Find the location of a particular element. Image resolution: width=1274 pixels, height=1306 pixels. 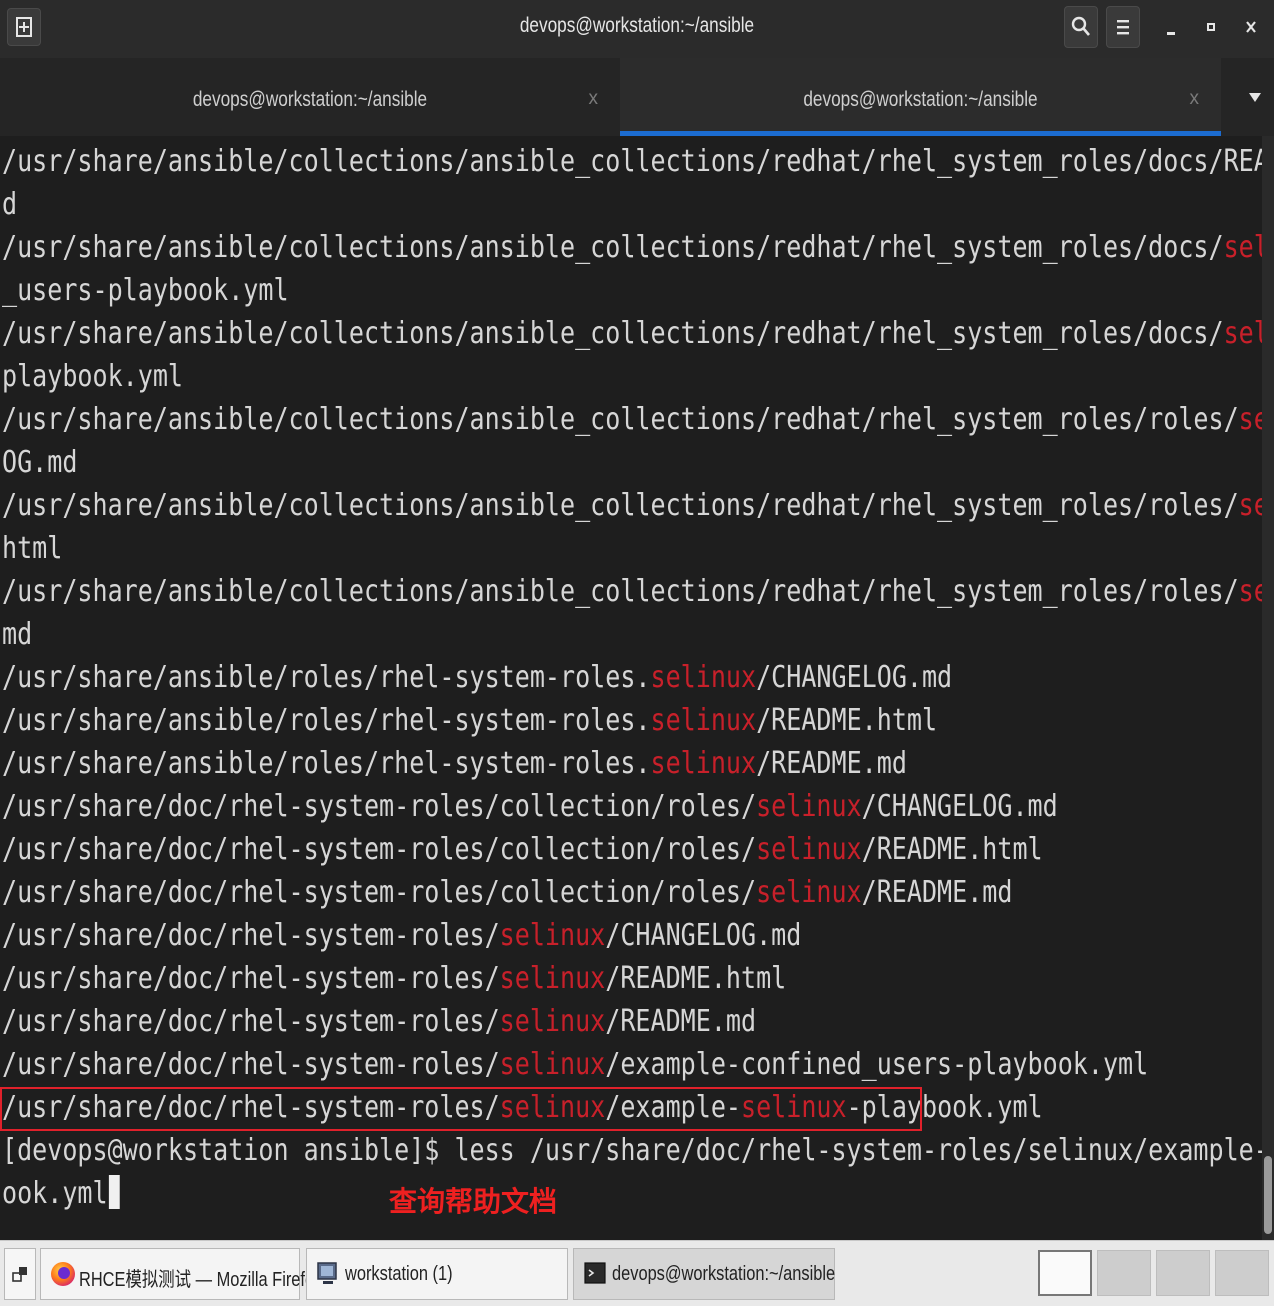

maximize-button is located at coordinates (1211, 27).